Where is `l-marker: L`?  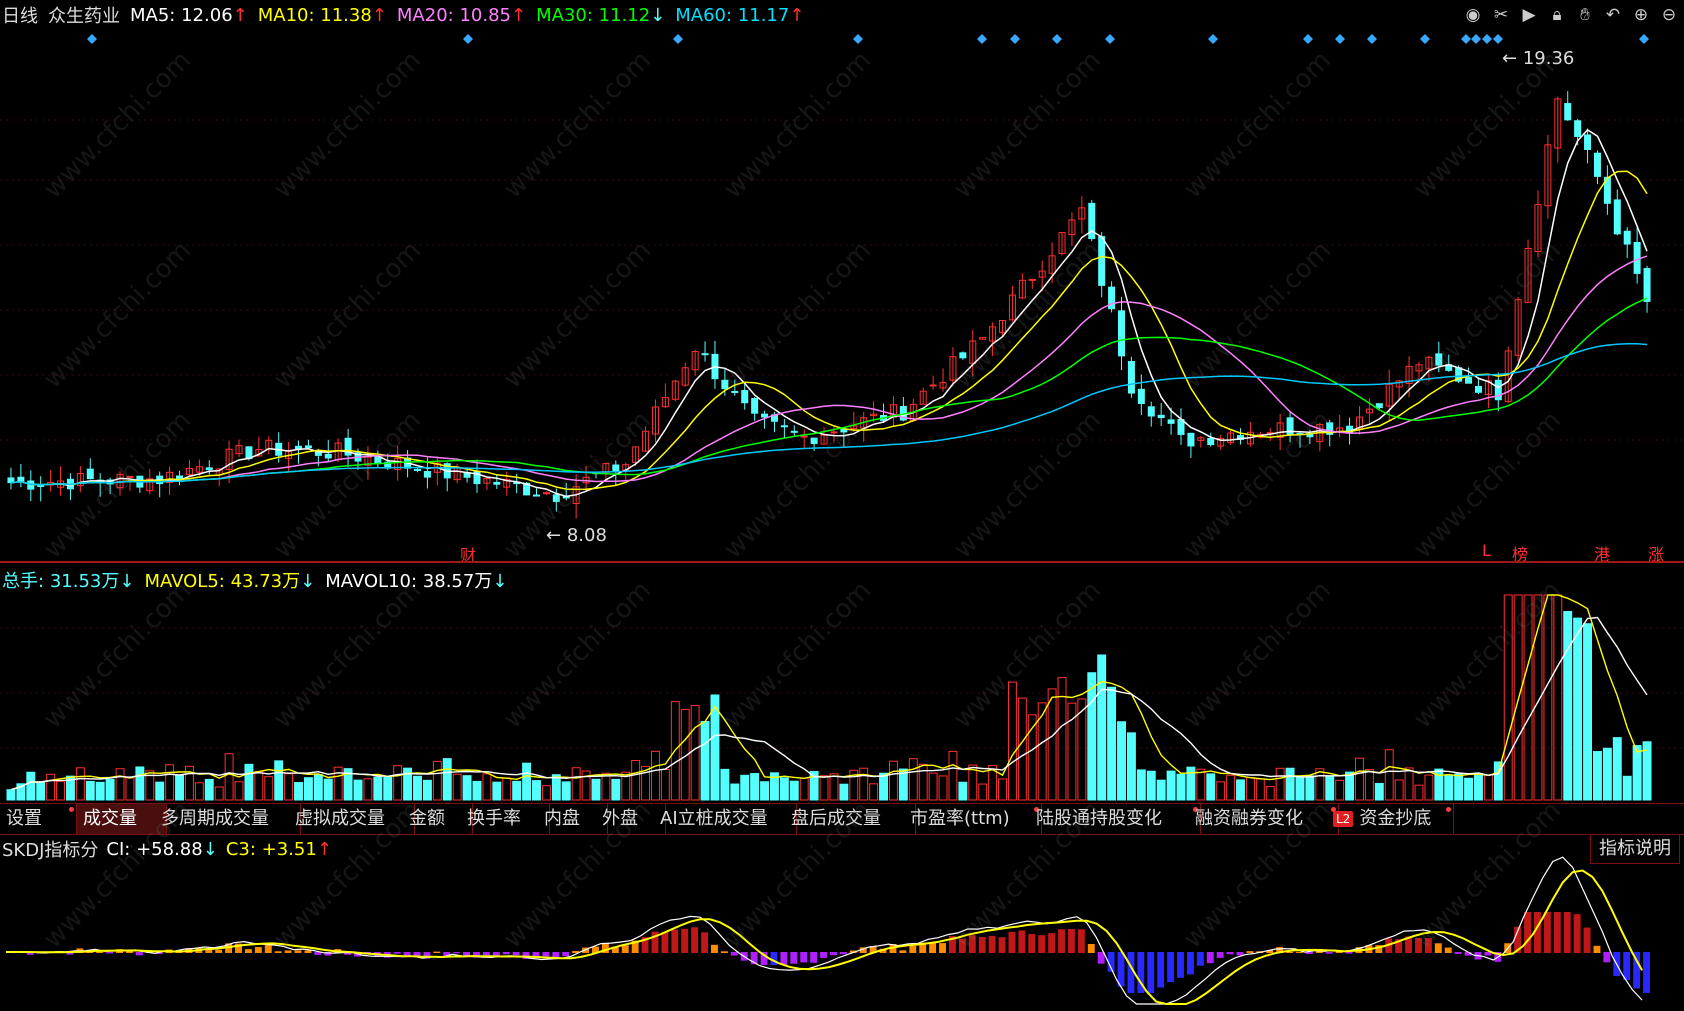
l-marker: L is located at coordinates (1486, 550).